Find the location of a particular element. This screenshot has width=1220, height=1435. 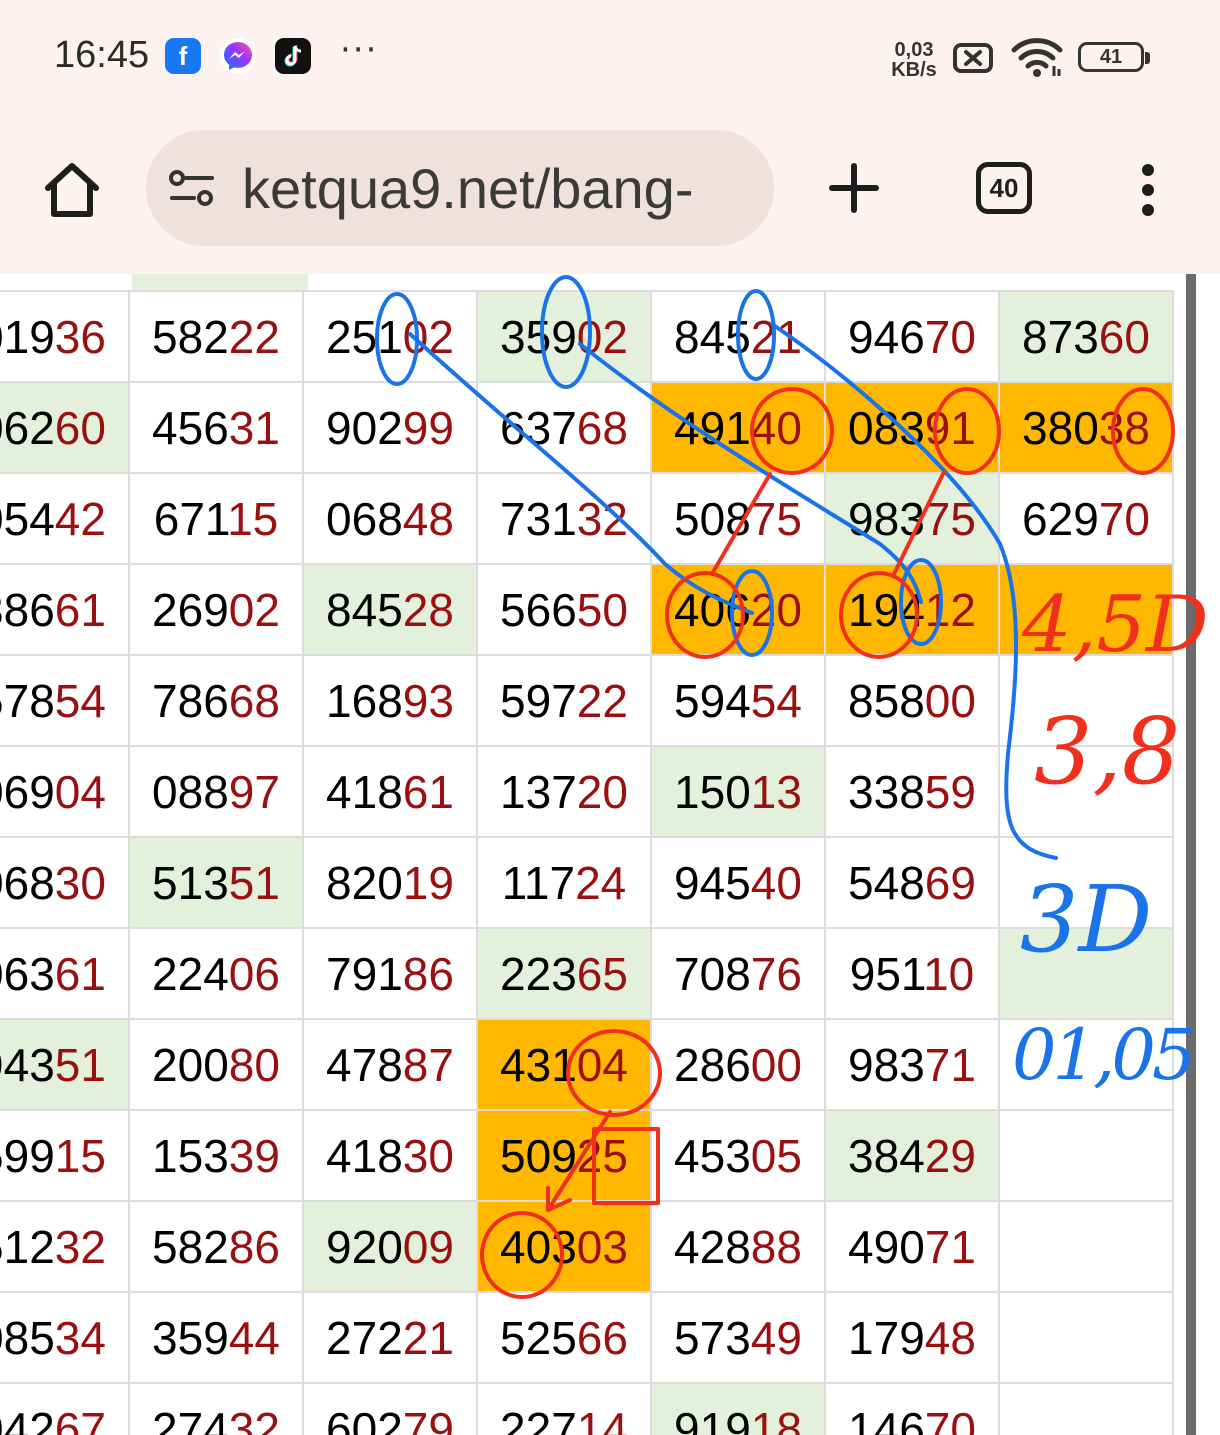

result-cell: 40620 is located at coordinates (738, 609).